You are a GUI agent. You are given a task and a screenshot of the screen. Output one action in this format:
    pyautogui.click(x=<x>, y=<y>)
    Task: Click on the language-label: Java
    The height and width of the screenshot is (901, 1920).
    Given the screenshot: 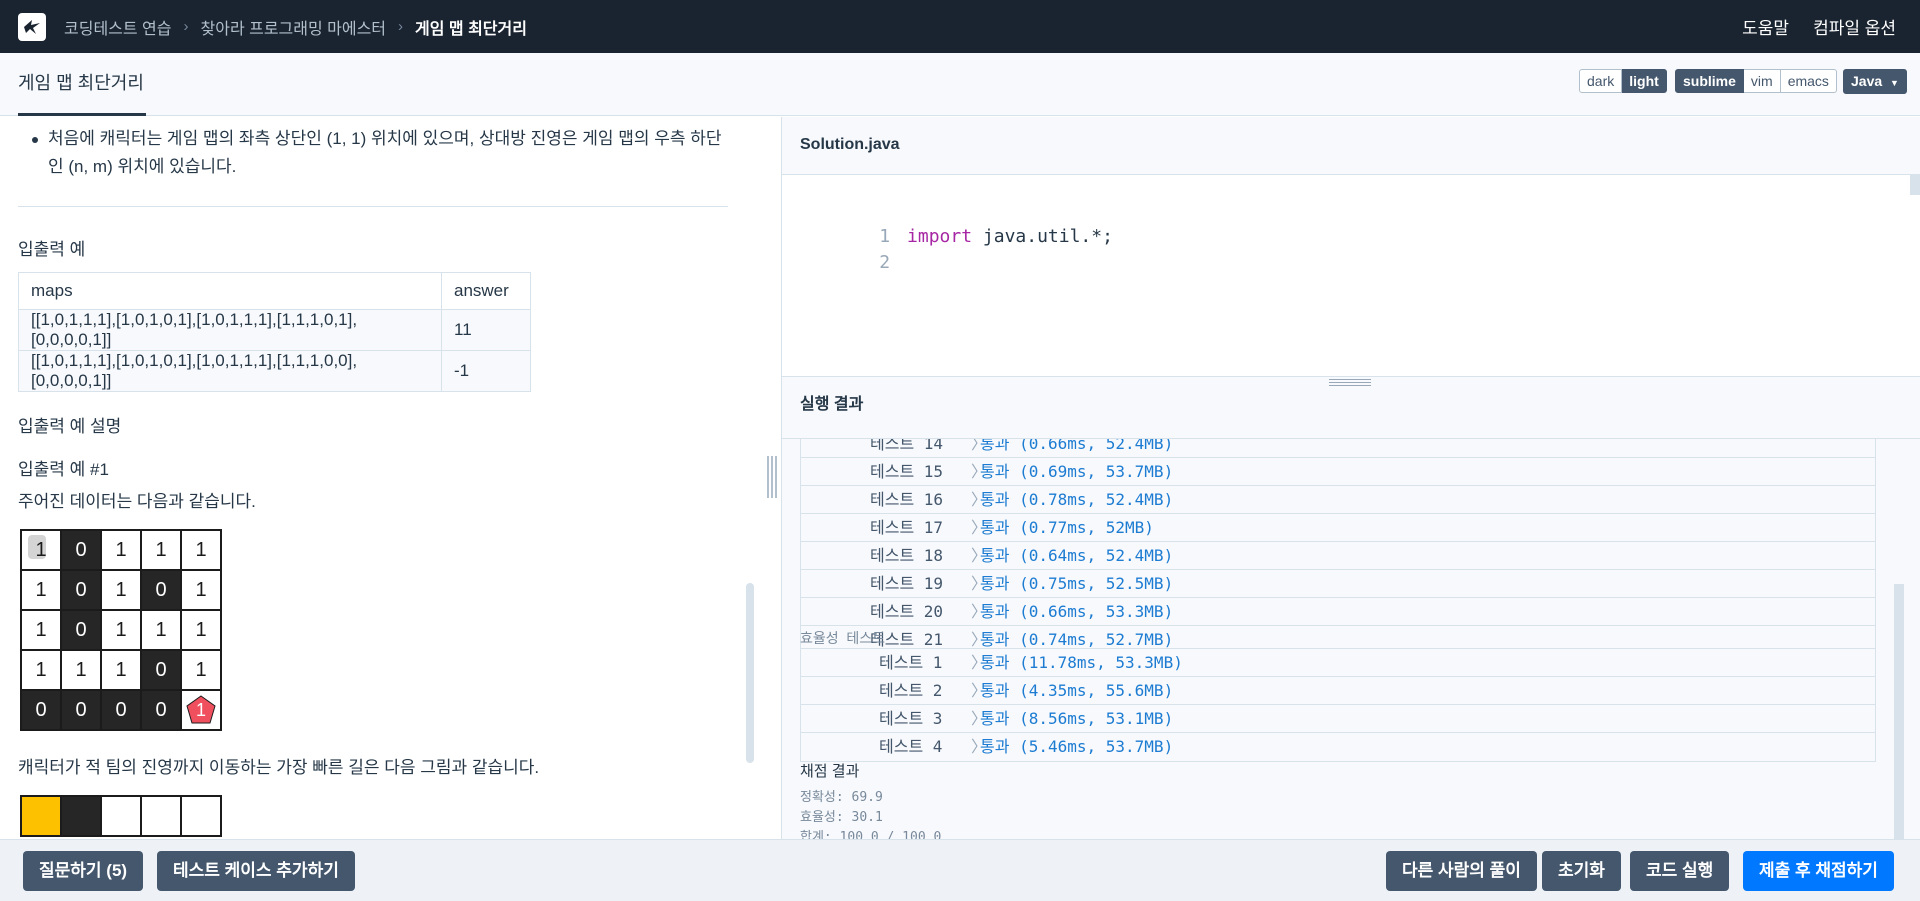 What is the action you would take?
    pyautogui.click(x=1867, y=81)
    